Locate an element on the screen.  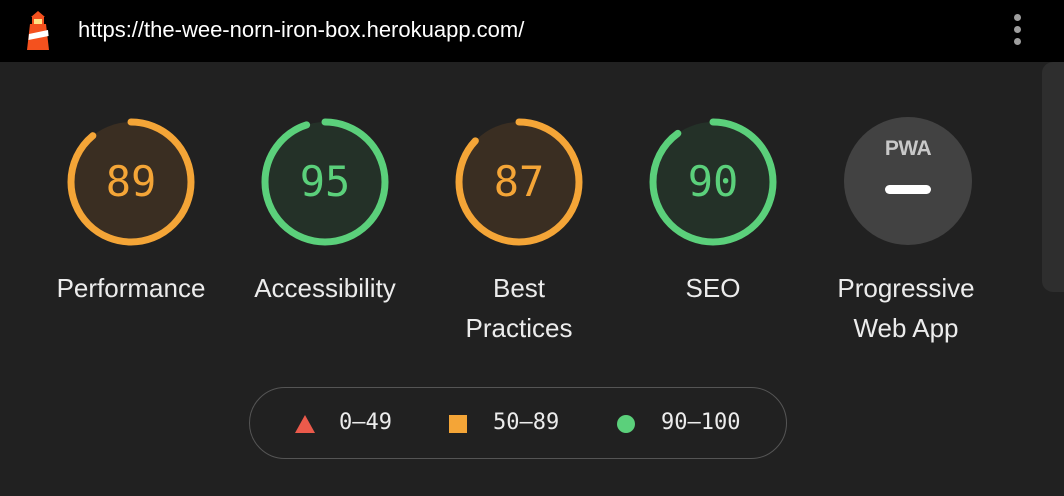
pwa-dash-icon is located at coordinates (908, 189).